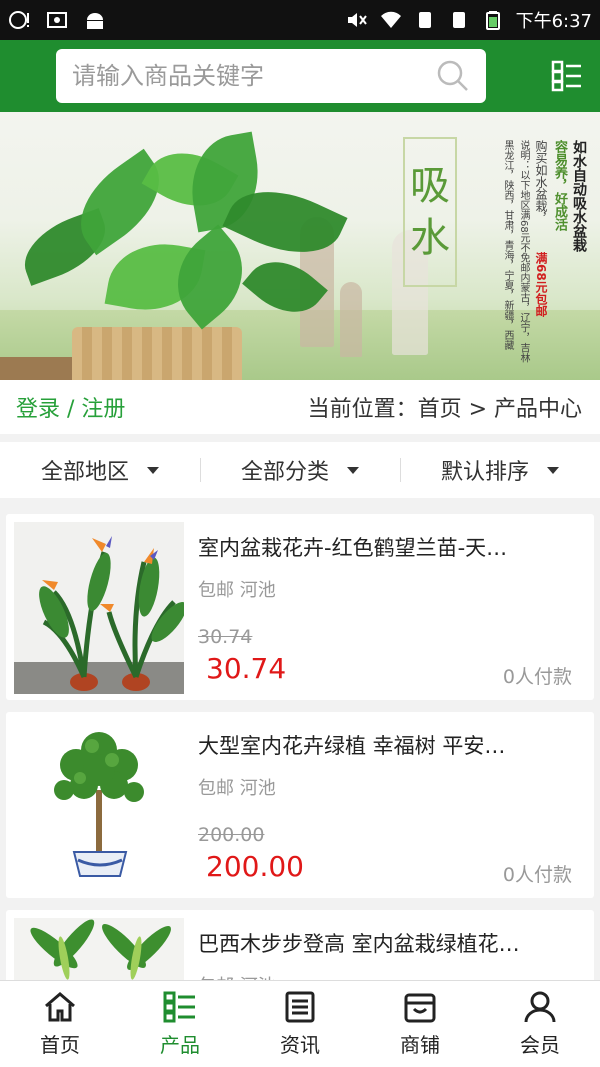  I want to click on member-icon, so click(540, 1006).